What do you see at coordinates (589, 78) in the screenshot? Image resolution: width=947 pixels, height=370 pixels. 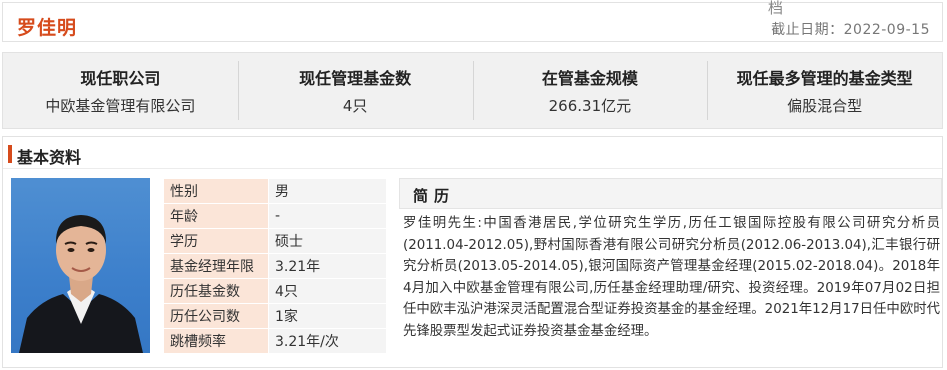 I see `stat-label: 在管基金规模` at bounding box center [589, 78].